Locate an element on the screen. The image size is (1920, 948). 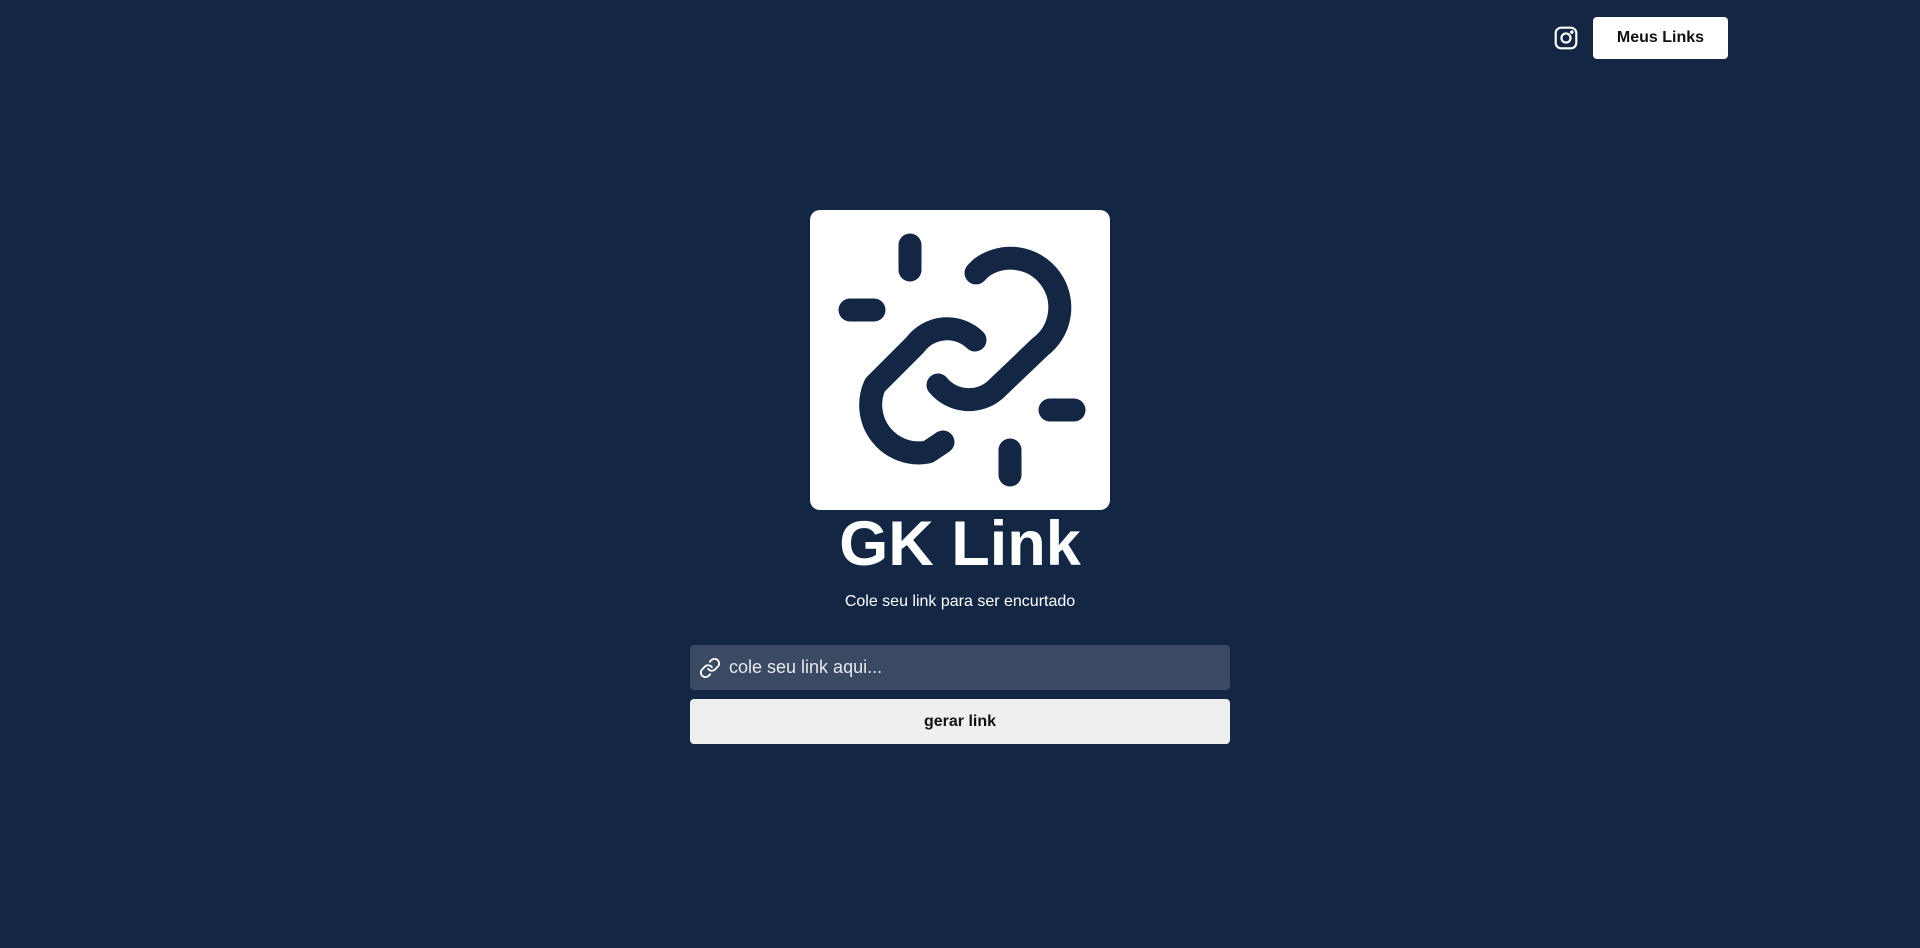
page-subtitle: Cole seu link para ser encurtado is located at coordinates (960, 601).